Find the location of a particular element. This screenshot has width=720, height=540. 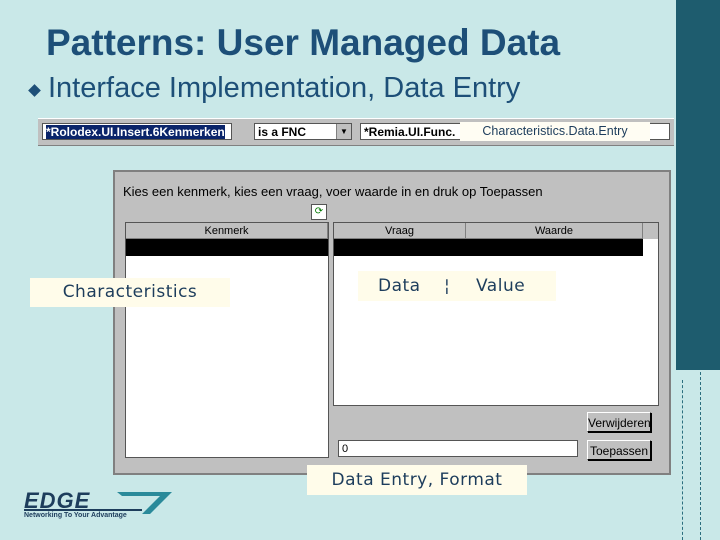

apply-button-label: Toepassen is located at coordinates (619, 451).